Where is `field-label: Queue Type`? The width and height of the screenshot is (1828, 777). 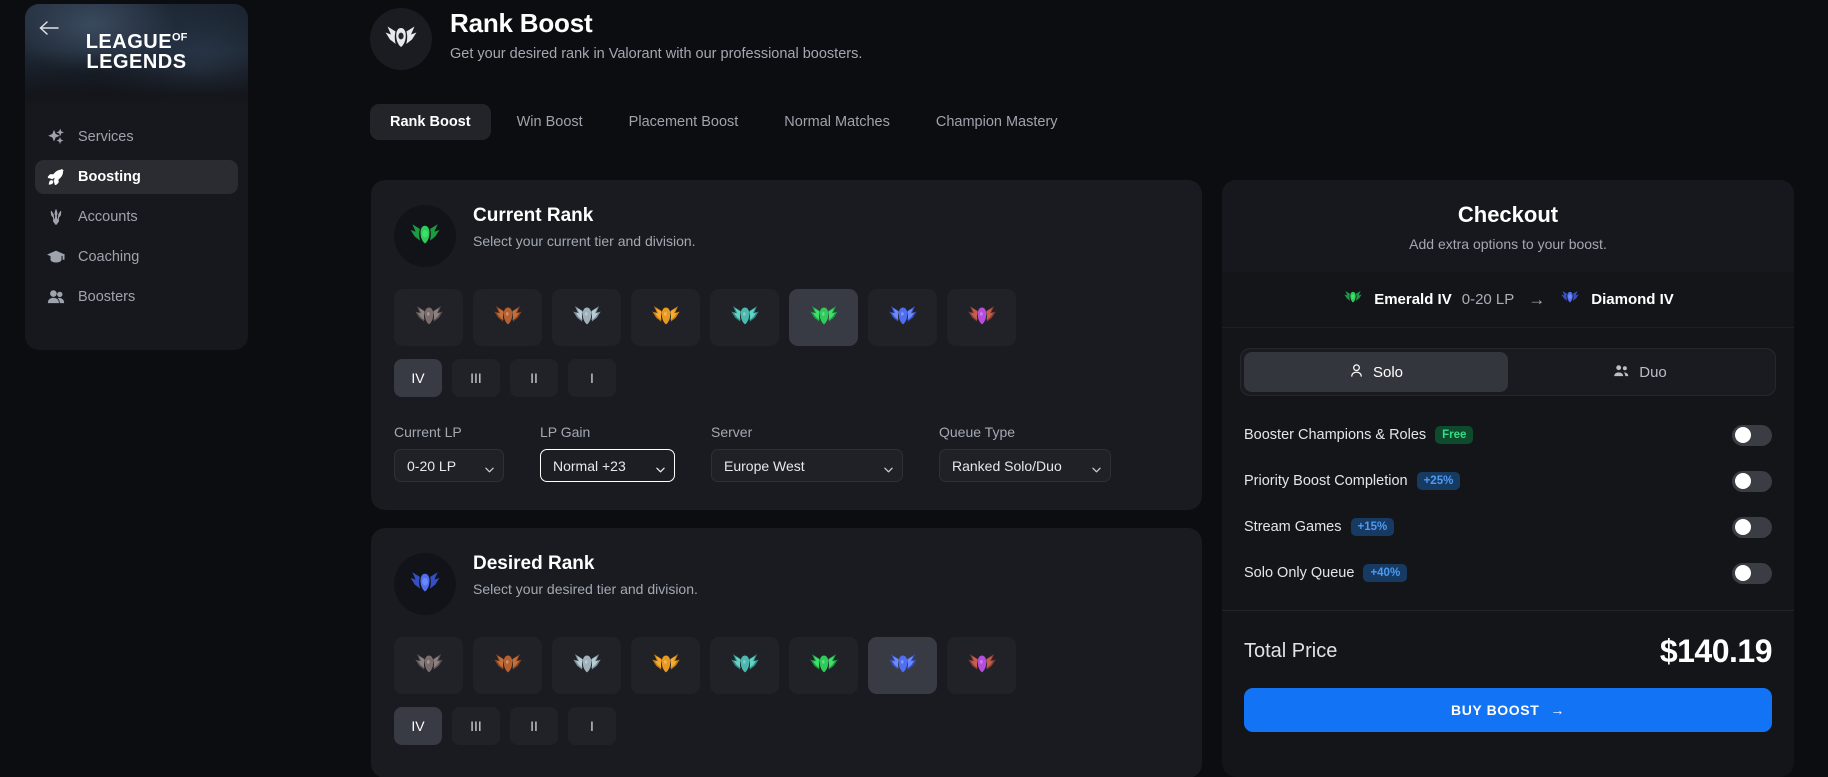 field-label: Queue Type is located at coordinates (977, 432).